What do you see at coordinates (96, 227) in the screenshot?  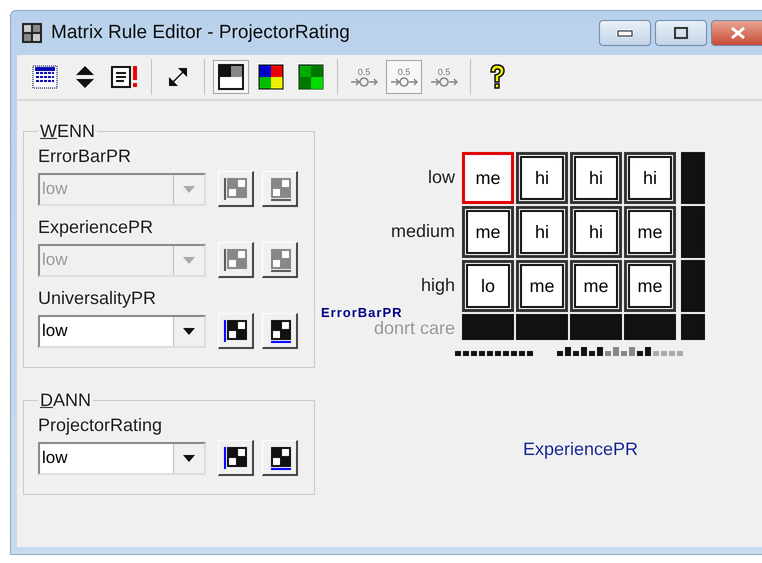 I see `variable-label: ExperiencePR` at bounding box center [96, 227].